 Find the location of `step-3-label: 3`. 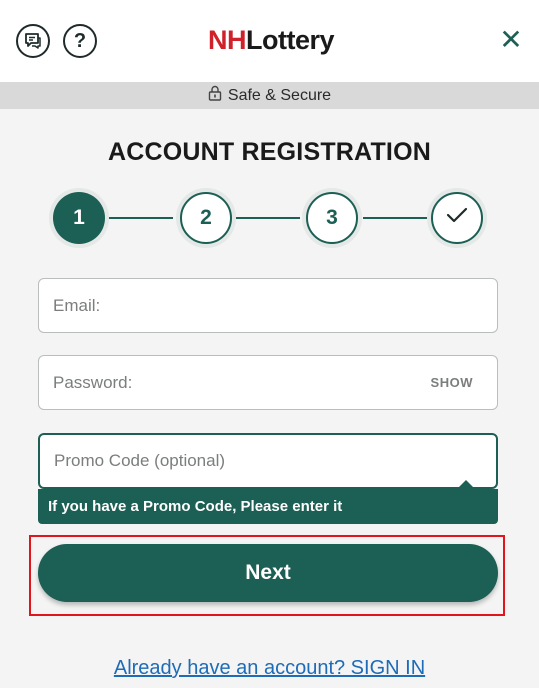

step-3-label: 3 is located at coordinates (332, 217).